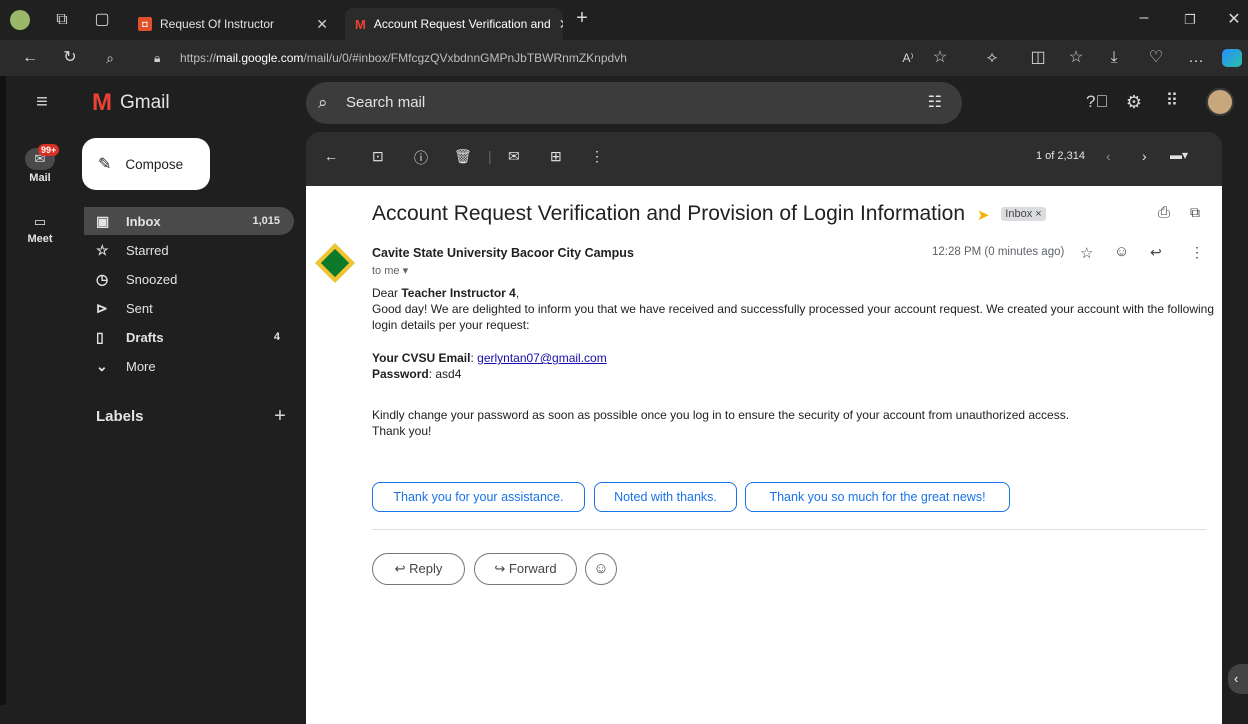 The width and height of the screenshot is (1248, 724). I want to click on tab-account-request: M Account Request Verification and ✕, so click(454, 24).